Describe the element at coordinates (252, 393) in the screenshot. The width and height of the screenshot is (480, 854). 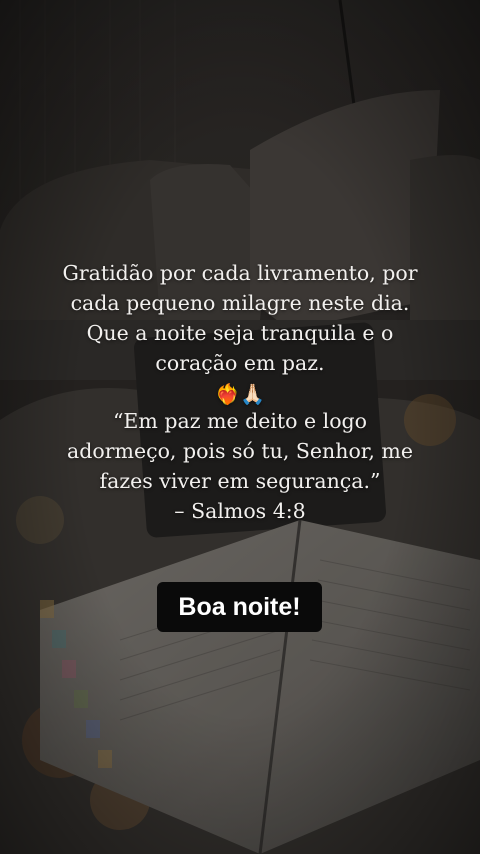
I see `praying-hands-icon: 🙏🏻` at that location.